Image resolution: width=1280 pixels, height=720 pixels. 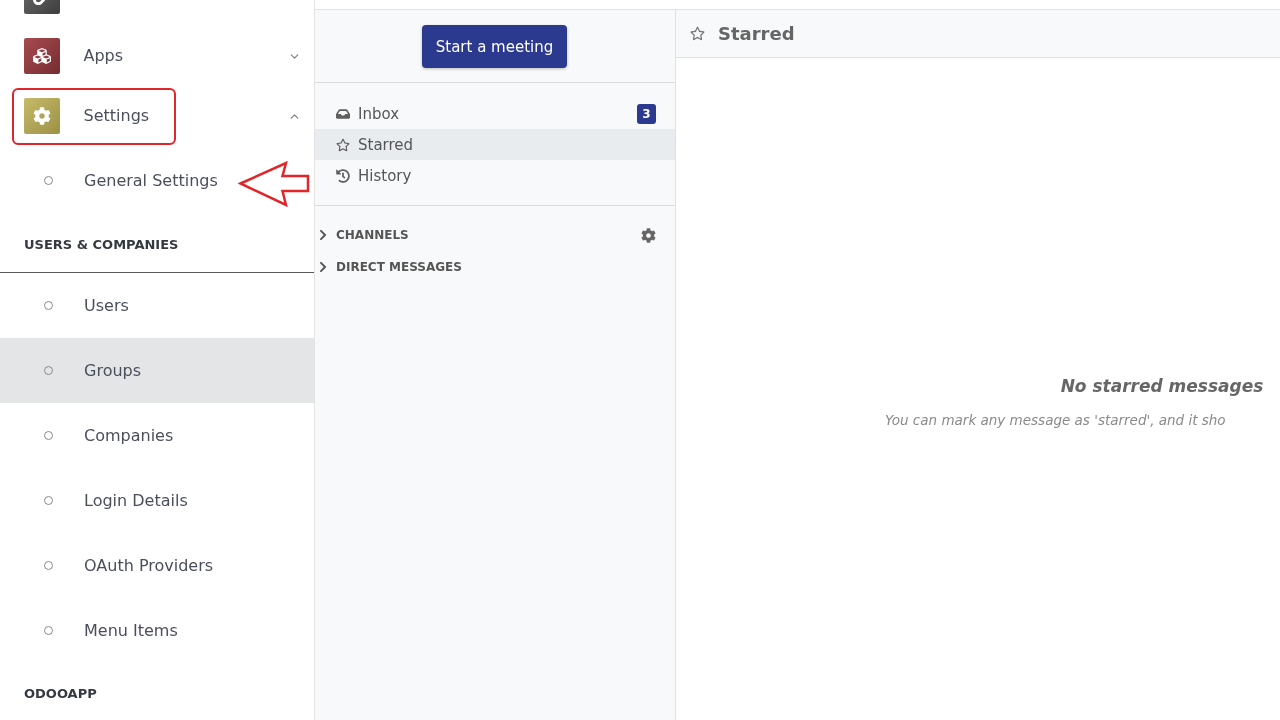 What do you see at coordinates (494, 175) in the screenshot?
I see `mailbox-item: History` at bounding box center [494, 175].